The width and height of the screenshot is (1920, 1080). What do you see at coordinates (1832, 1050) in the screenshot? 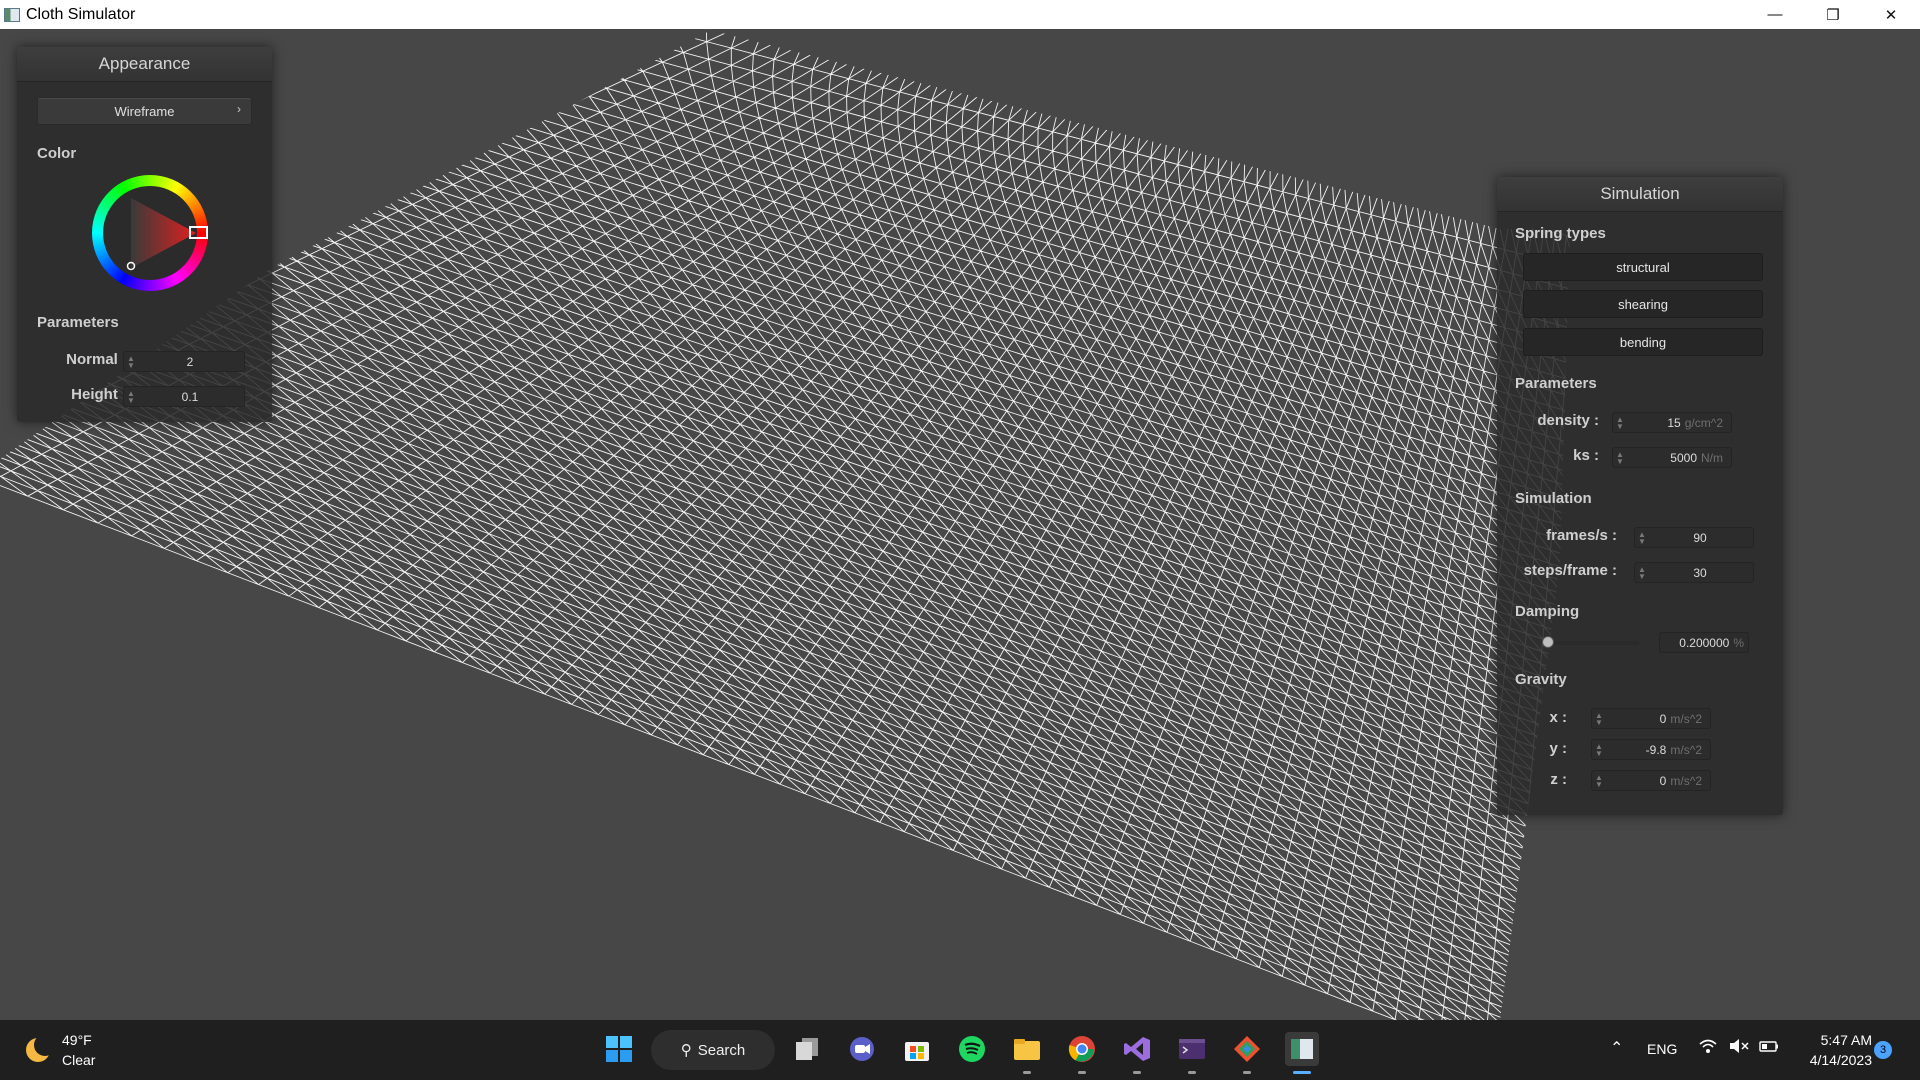
I see `system-clock: 5:47 AM 4/14/2023` at bounding box center [1832, 1050].